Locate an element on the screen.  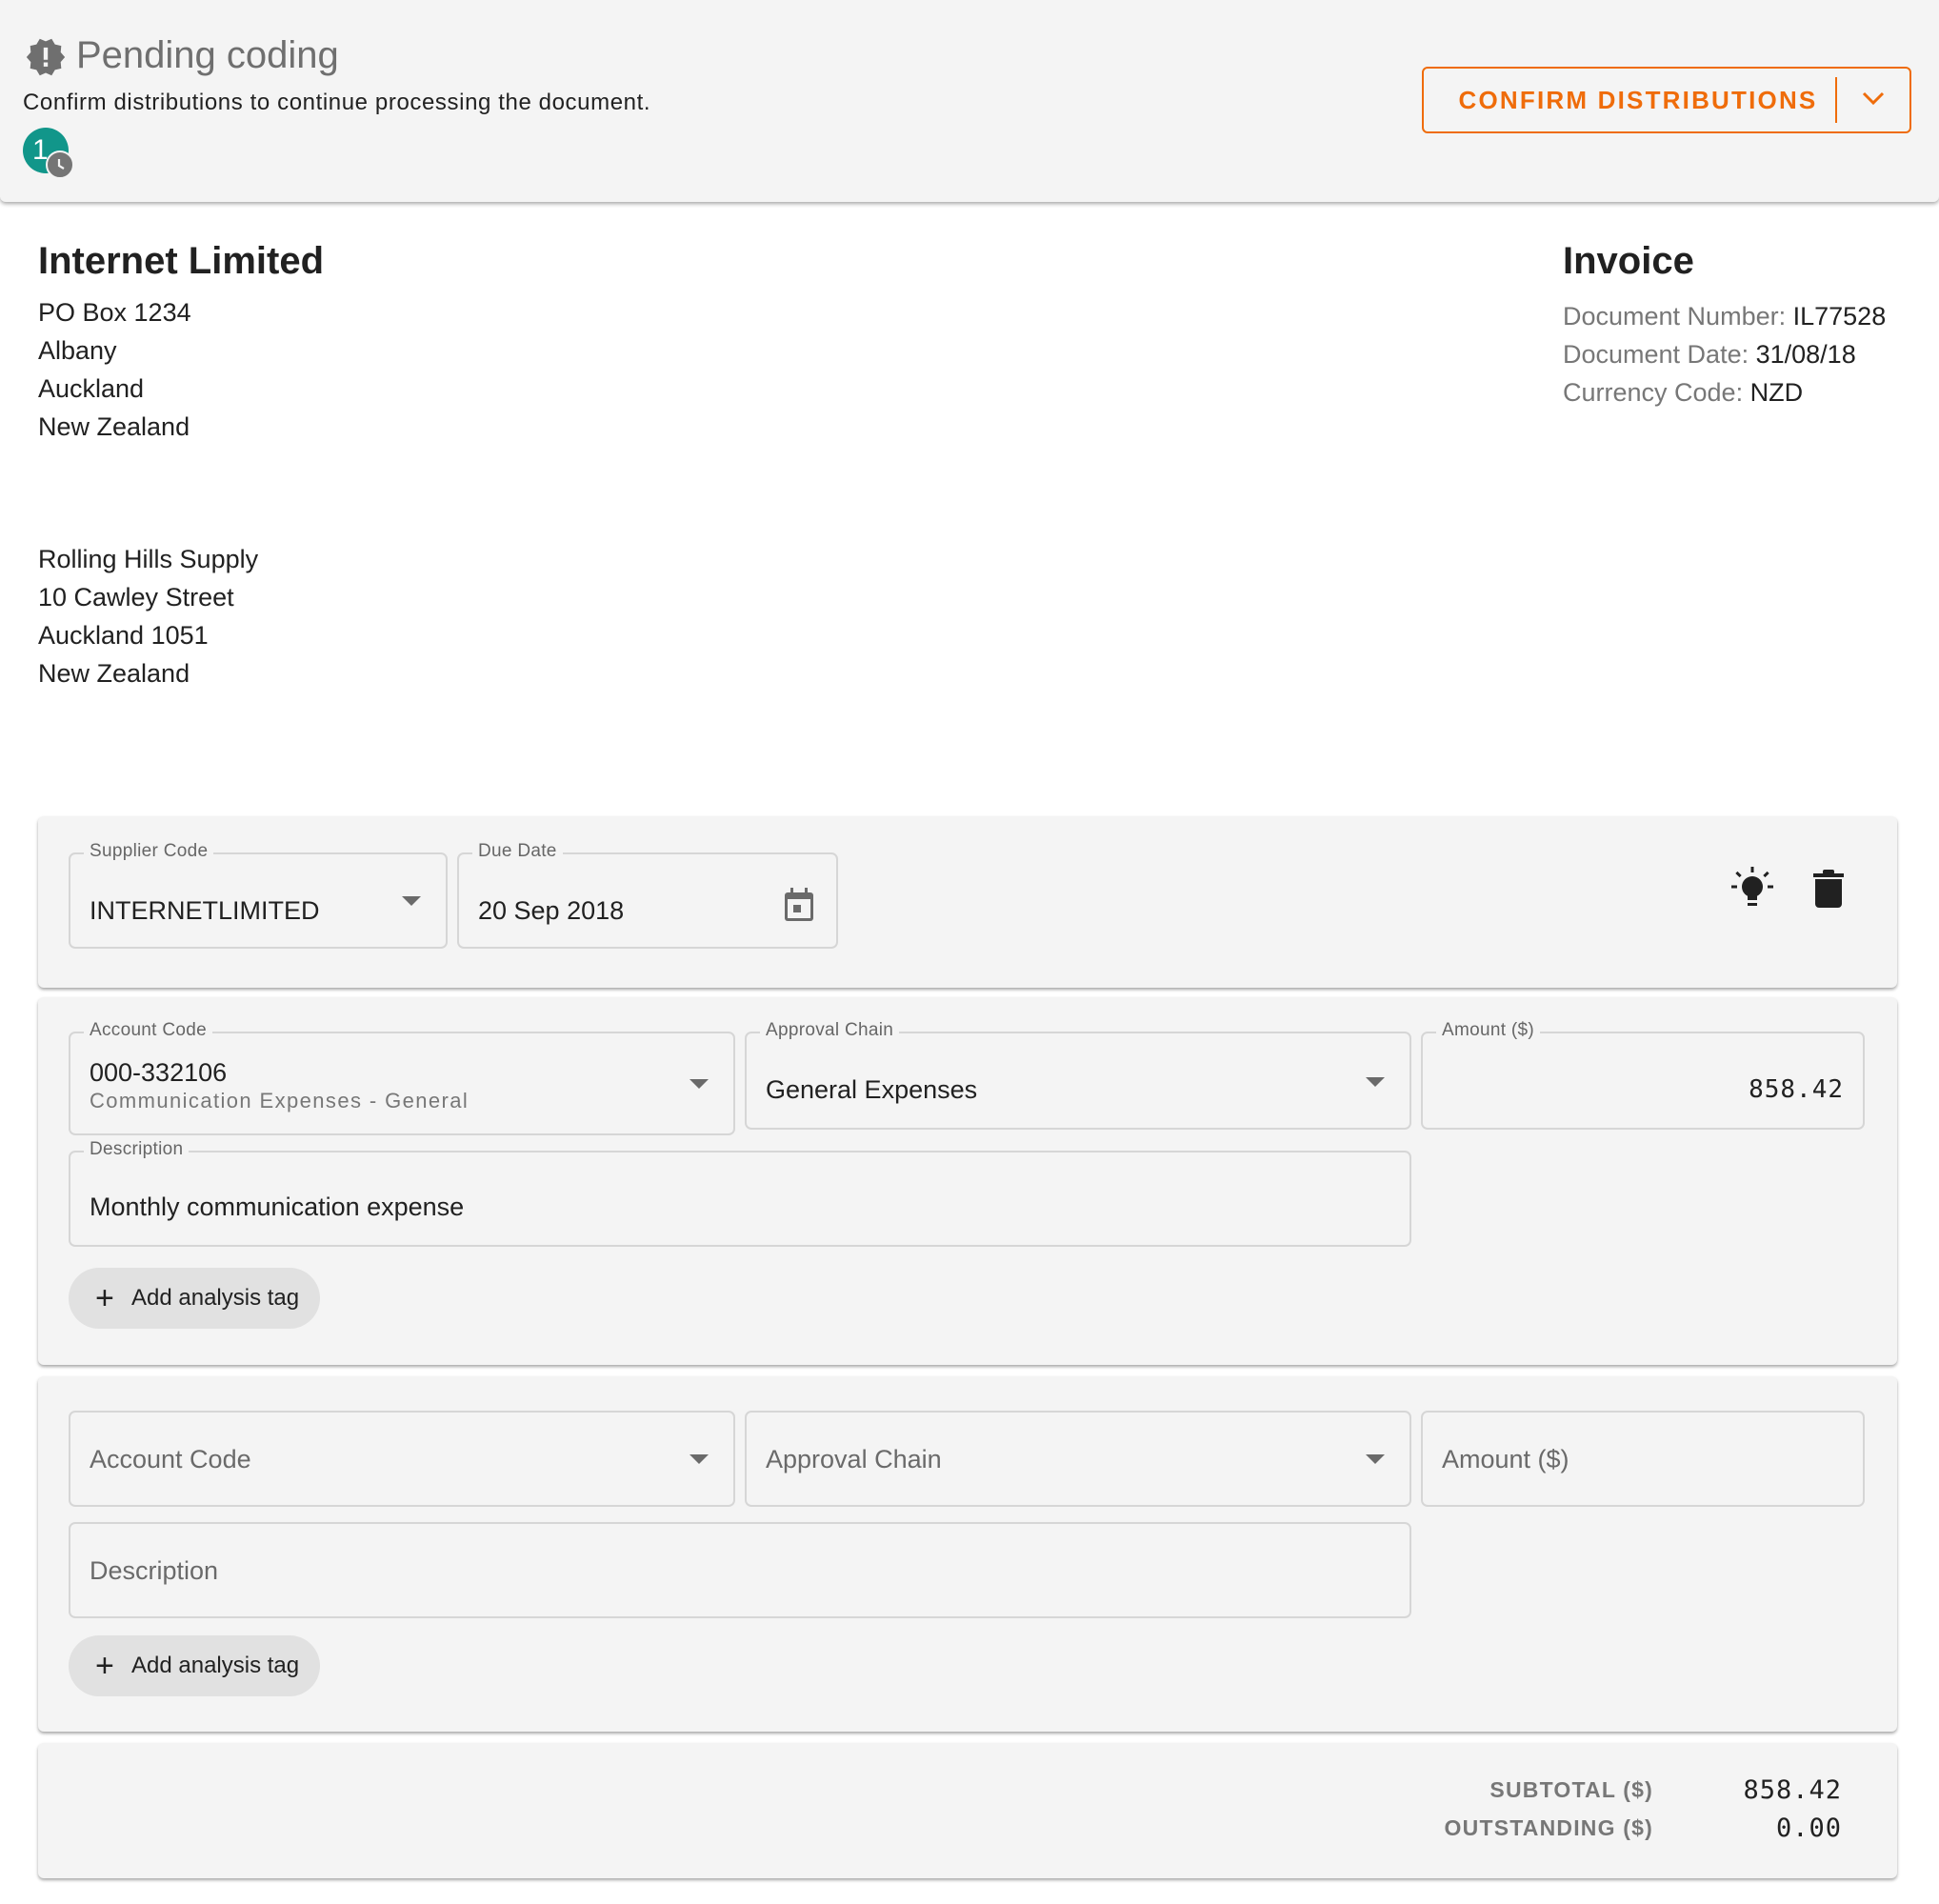
supplier-address-line: PO Box 1234 is located at coordinates (114, 312).